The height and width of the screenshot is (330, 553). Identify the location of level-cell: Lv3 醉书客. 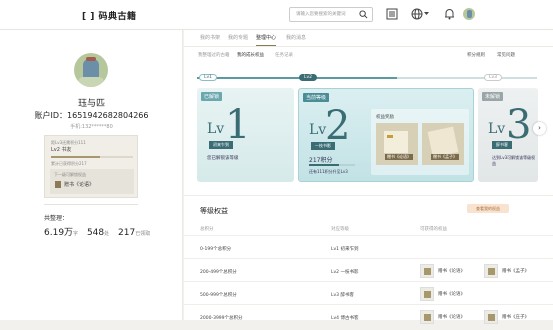
(342, 295).